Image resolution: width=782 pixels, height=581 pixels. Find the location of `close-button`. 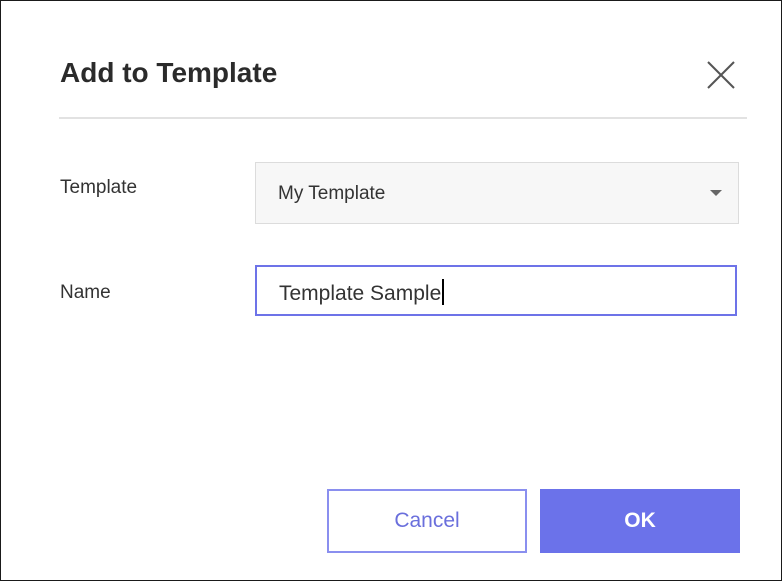

close-button is located at coordinates (721, 75).